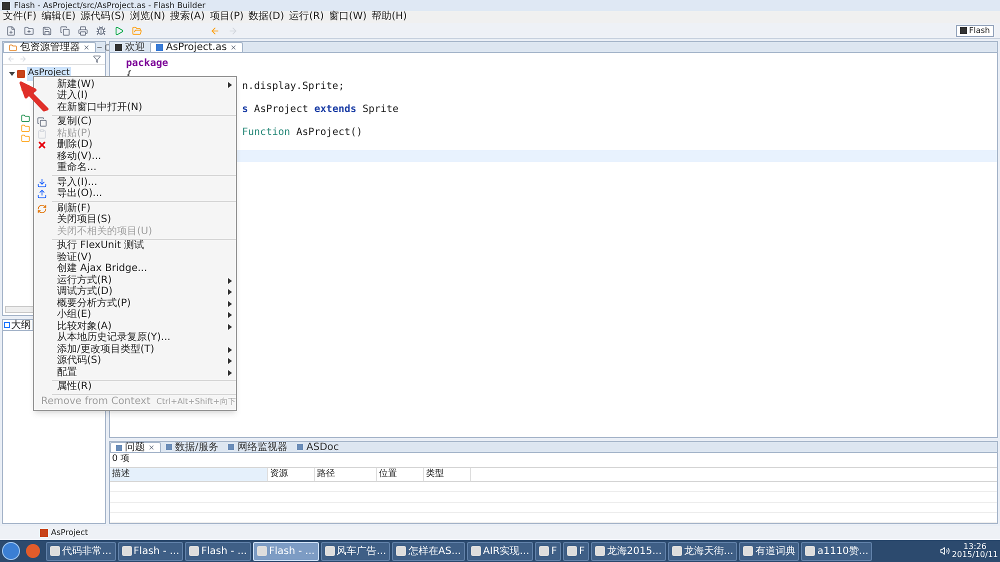  What do you see at coordinates (65, 31) in the screenshot?
I see `copy-icon` at bounding box center [65, 31].